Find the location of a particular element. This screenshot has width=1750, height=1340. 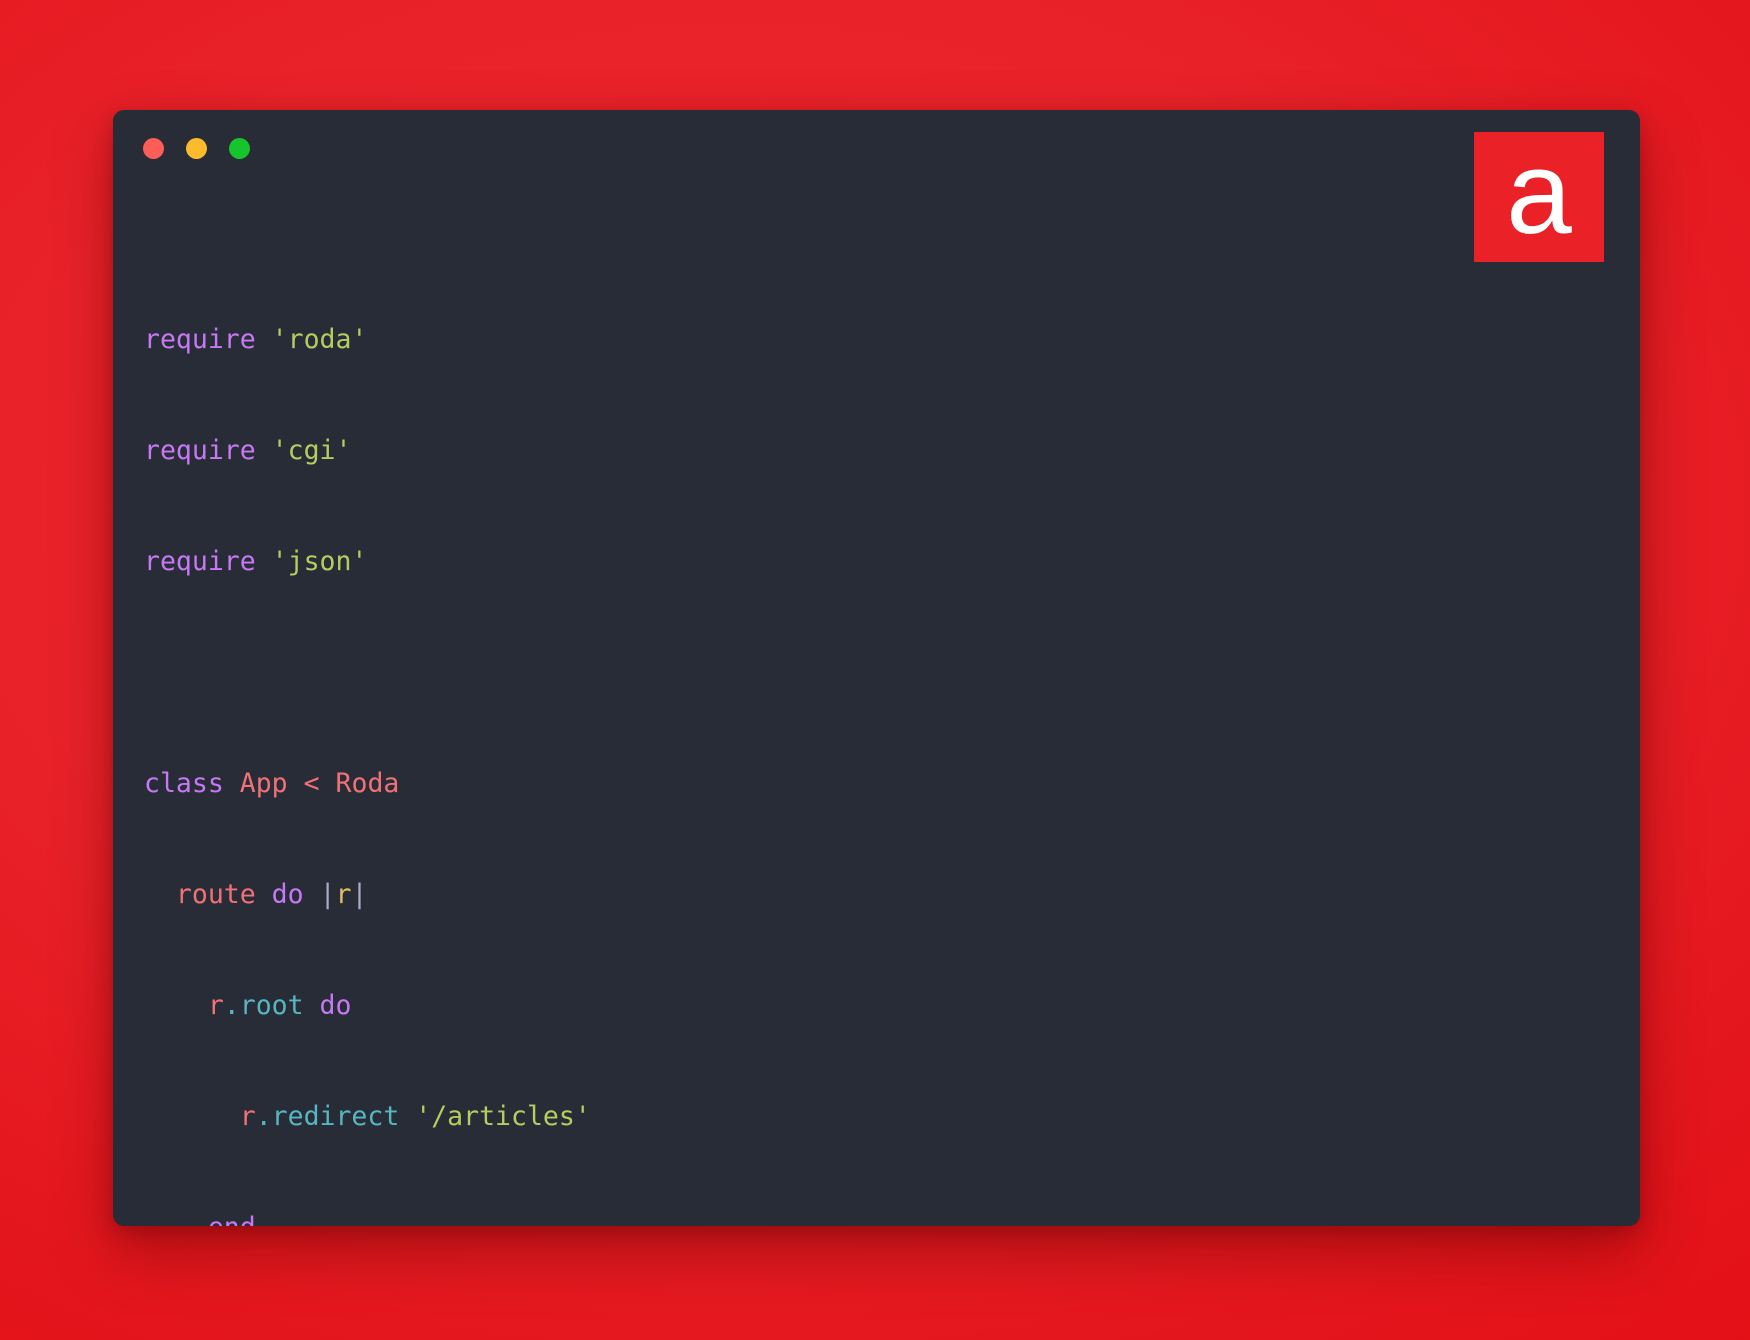

close-window-button is located at coordinates (153, 148).